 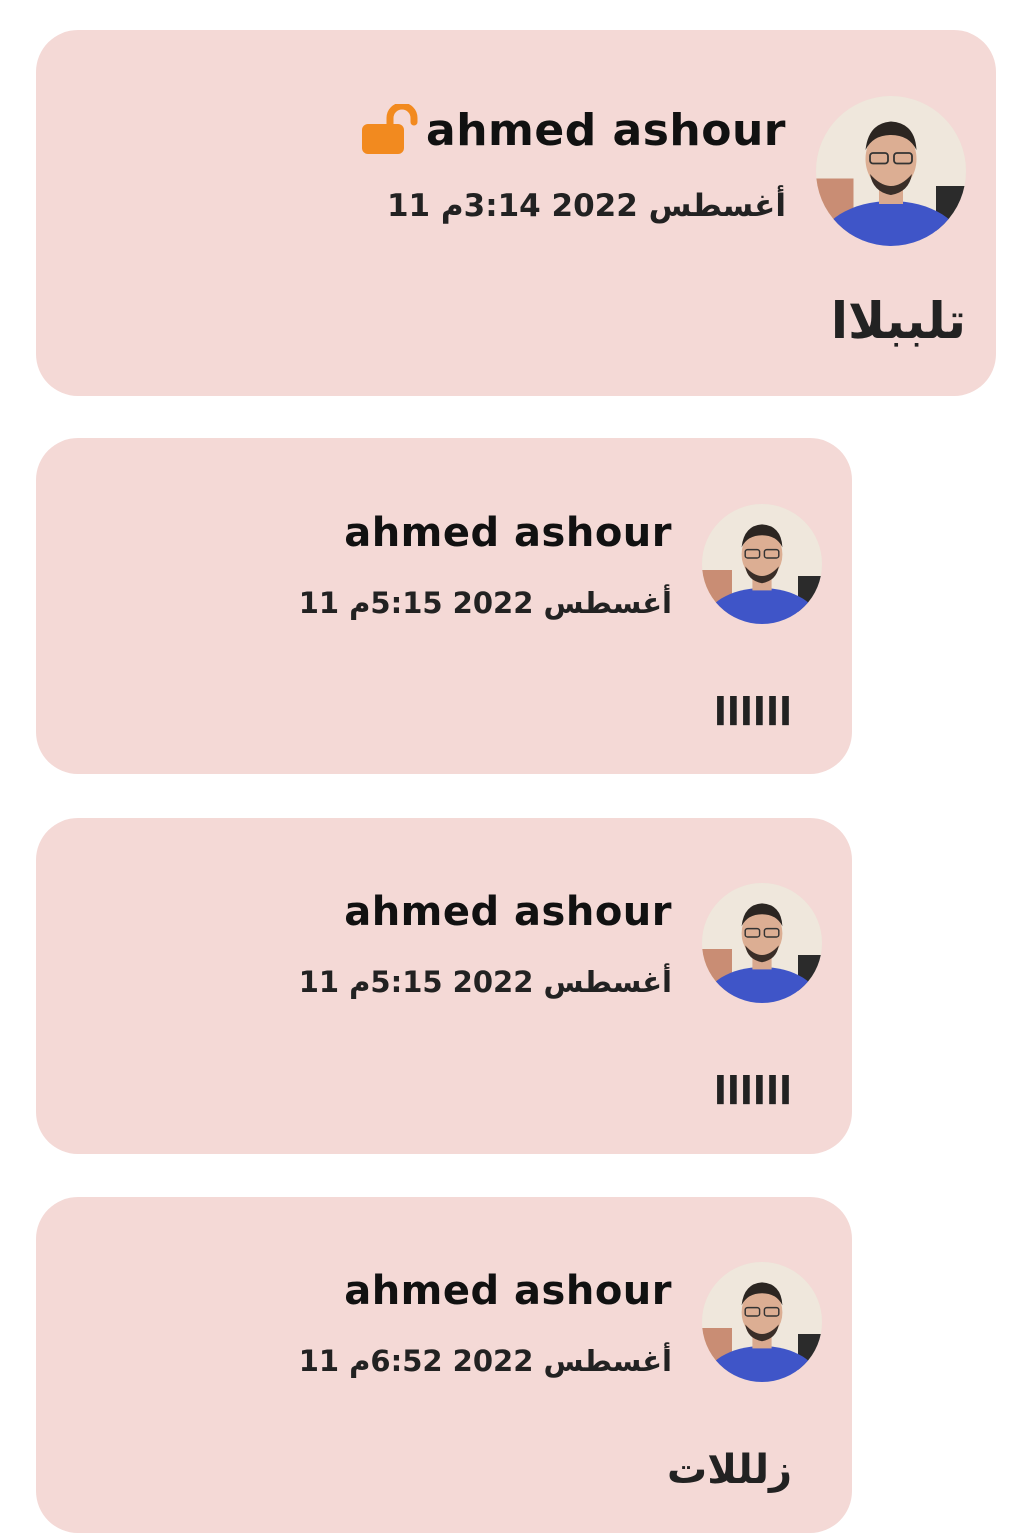 I want to click on post-date: 11 أغسطس 2022 6:52م, so click(x=485, y=1361).